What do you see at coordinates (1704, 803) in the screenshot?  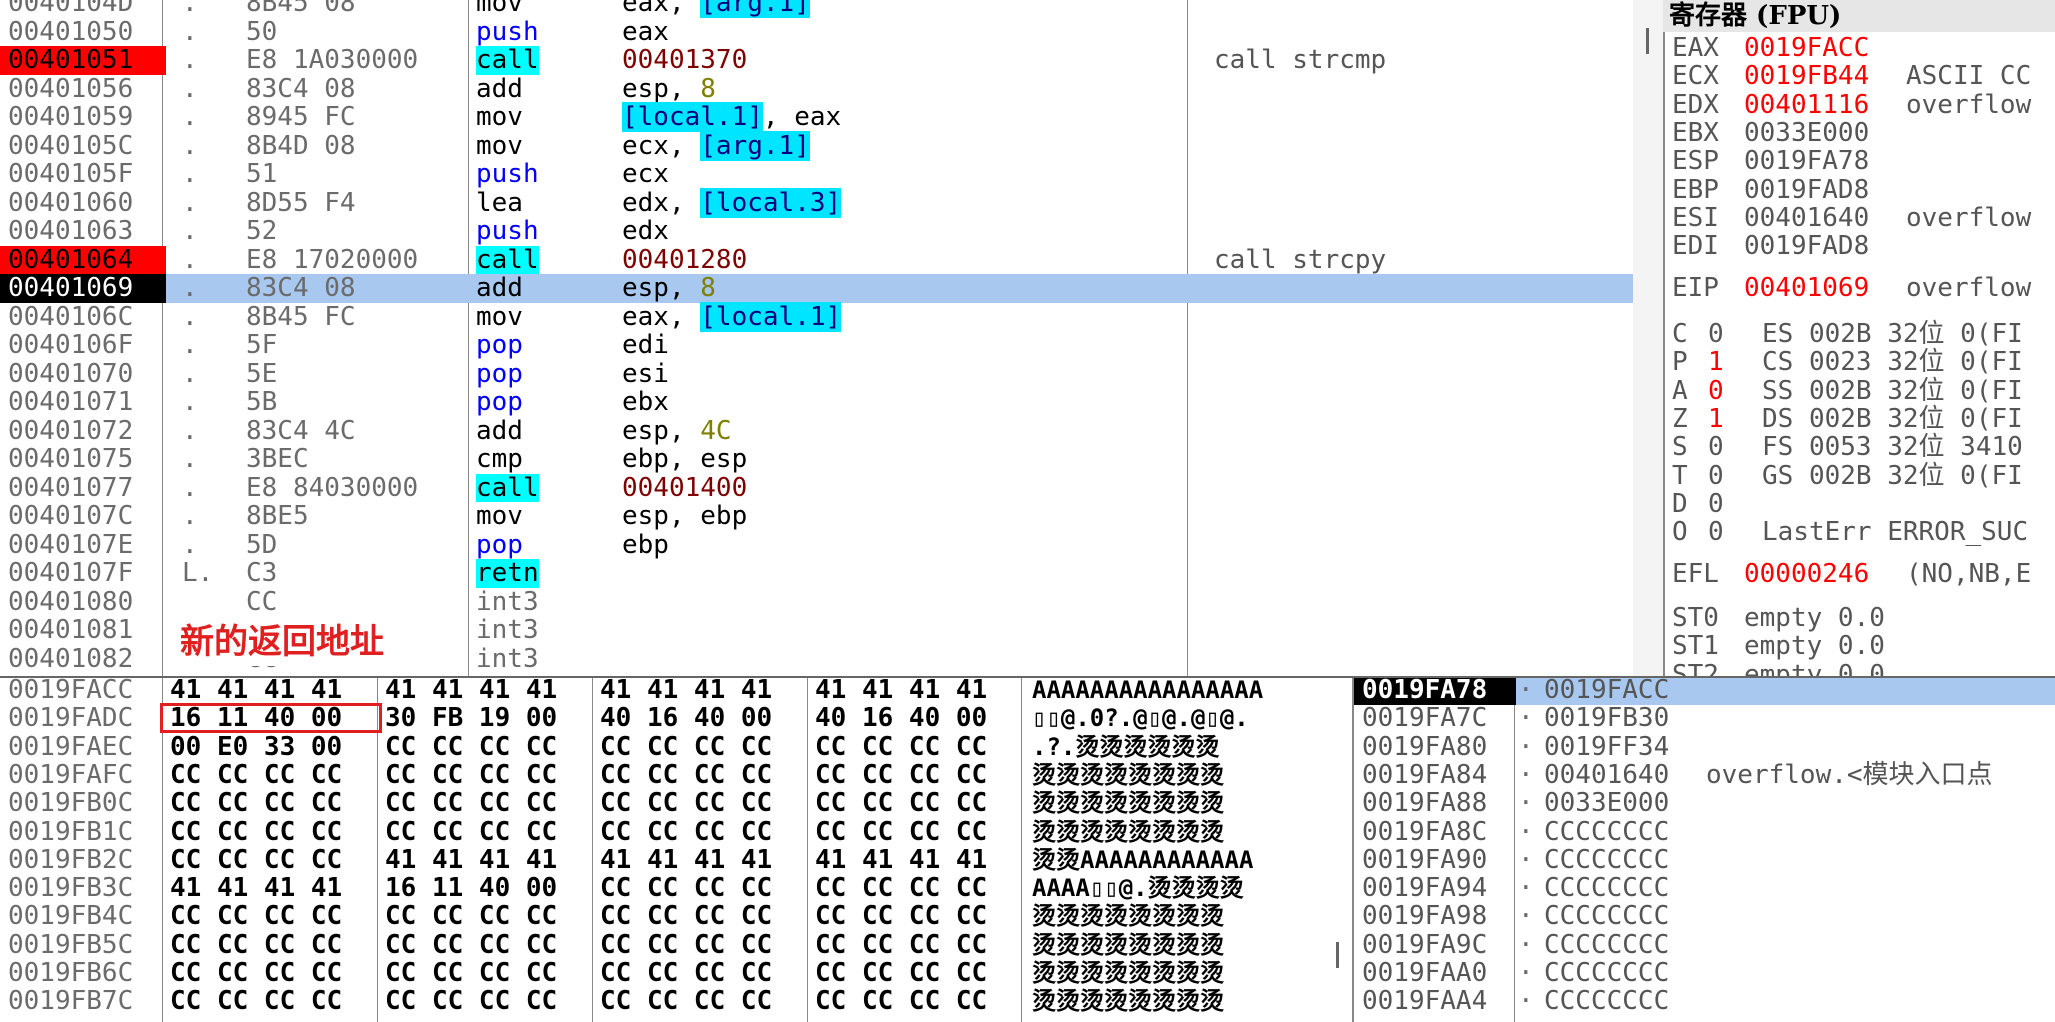 I see `stack-row: 0019FA88 · 0033E000` at bounding box center [1704, 803].